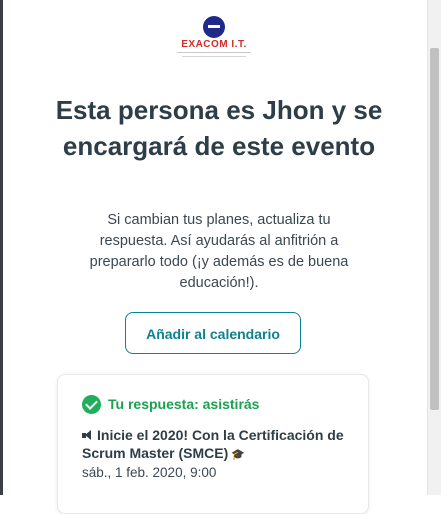 The image size is (441, 514). What do you see at coordinates (434, 229) in the screenshot?
I see `scrollbar-thumb` at bounding box center [434, 229].